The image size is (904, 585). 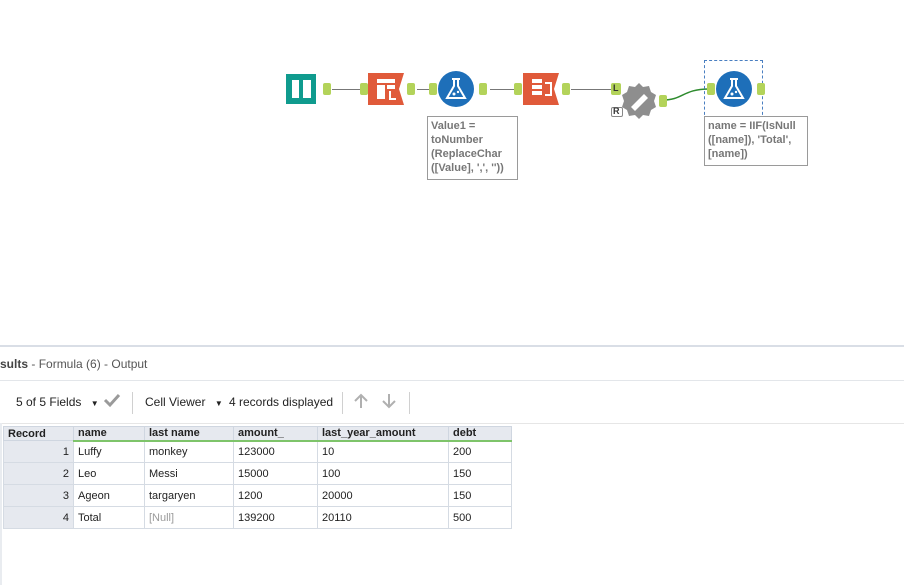 I want to click on table-cell: Ageon, so click(x=109, y=495).